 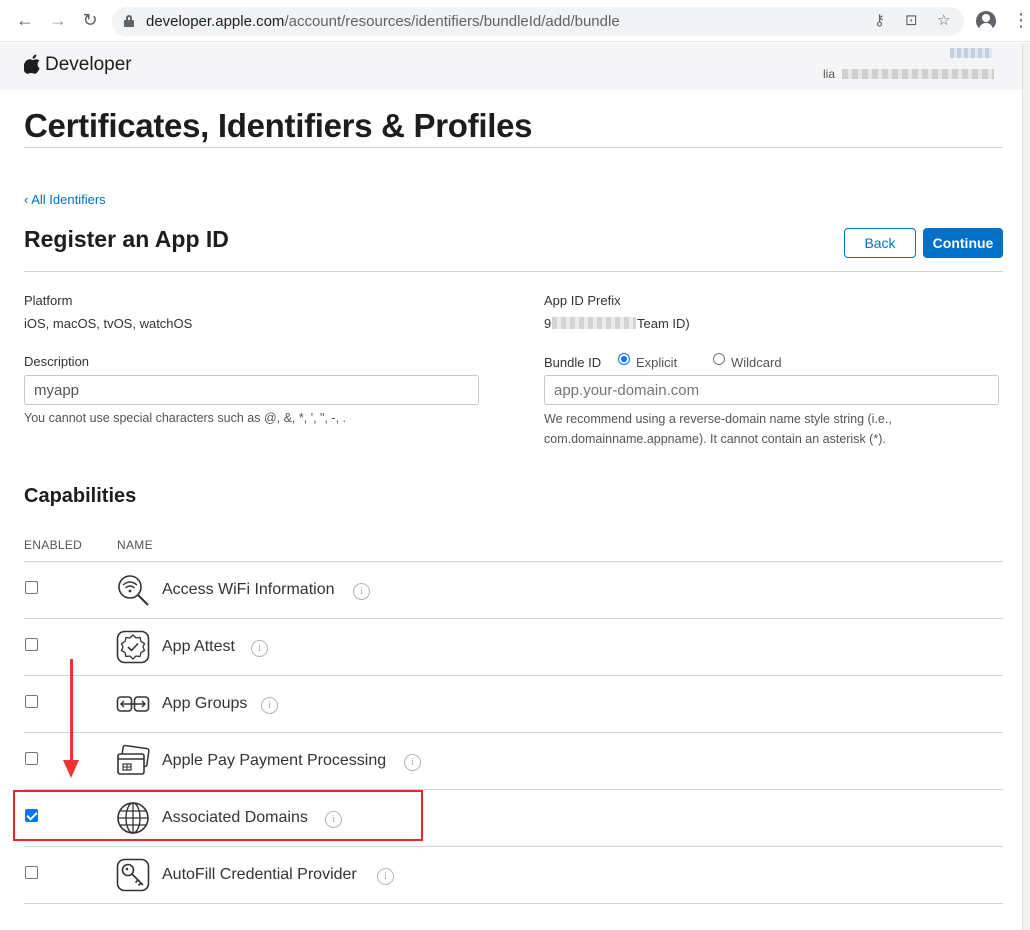 What do you see at coordinates (25, 20) in the screenshot?
I see `back-arrow-icon: ←` at bounding box center [25, 20].